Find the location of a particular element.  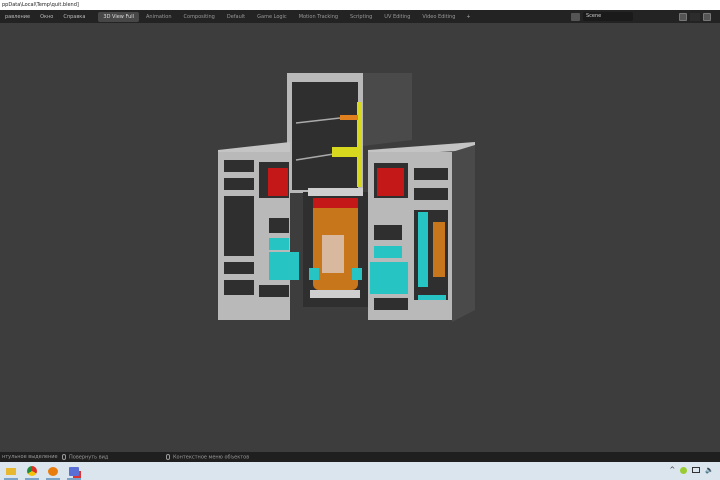

window-title: ppData\Local\Temp\quit.blend] is located at coordinates (360, 5).